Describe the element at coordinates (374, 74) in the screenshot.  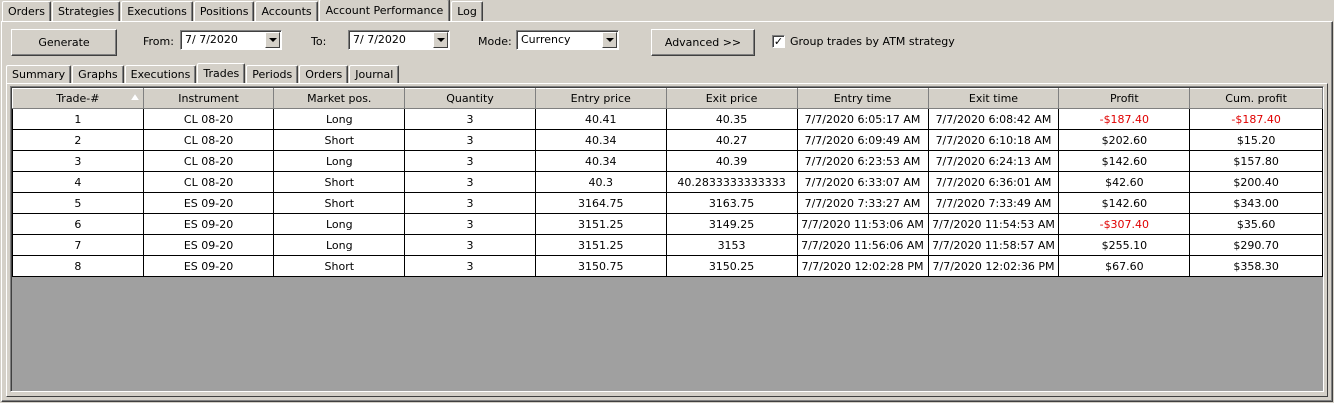
I see `subtab-journal: Journal` at that location.